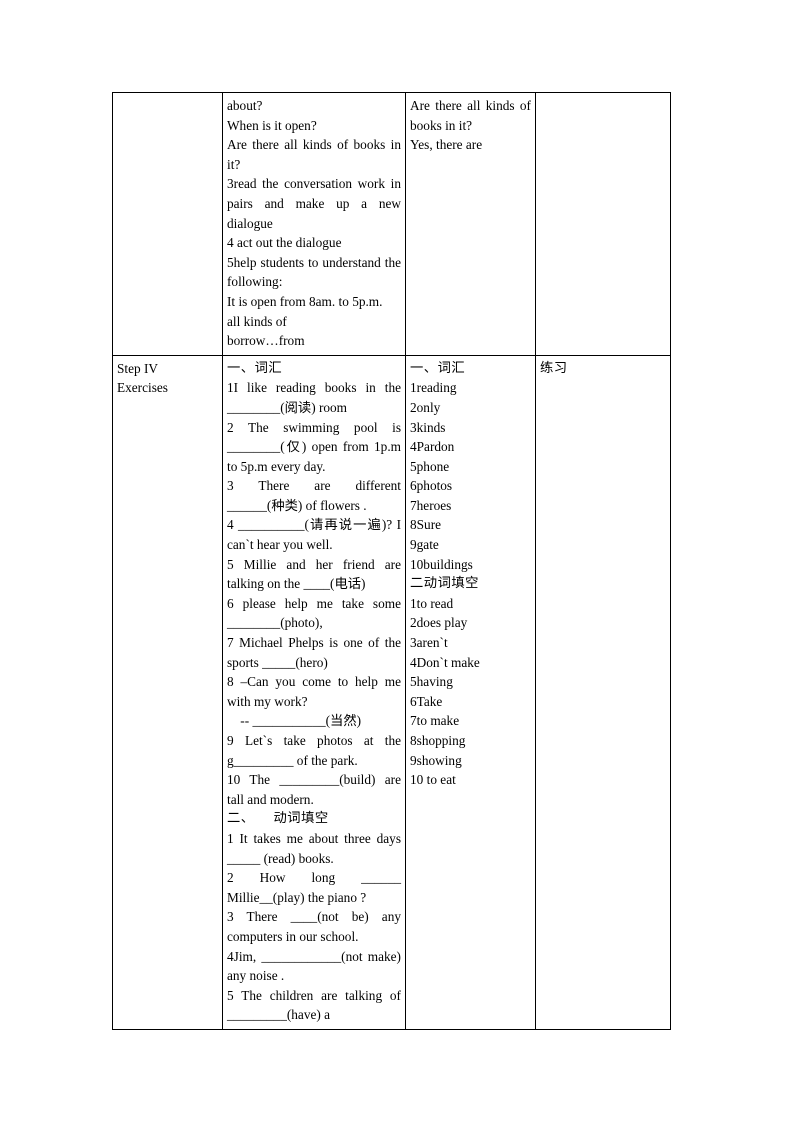  What do you see at coordinates (167, 692) in the screenshot?
I see `cell-step-2: Step IV Exercises` at bounding box center [167, 692].